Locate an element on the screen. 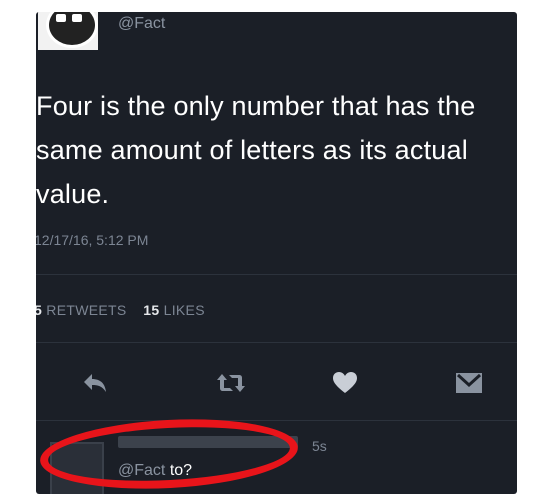 The width and height of the screenshot is (544, 495). tweet-handle: @Fact is located at coordinates (141, 24).